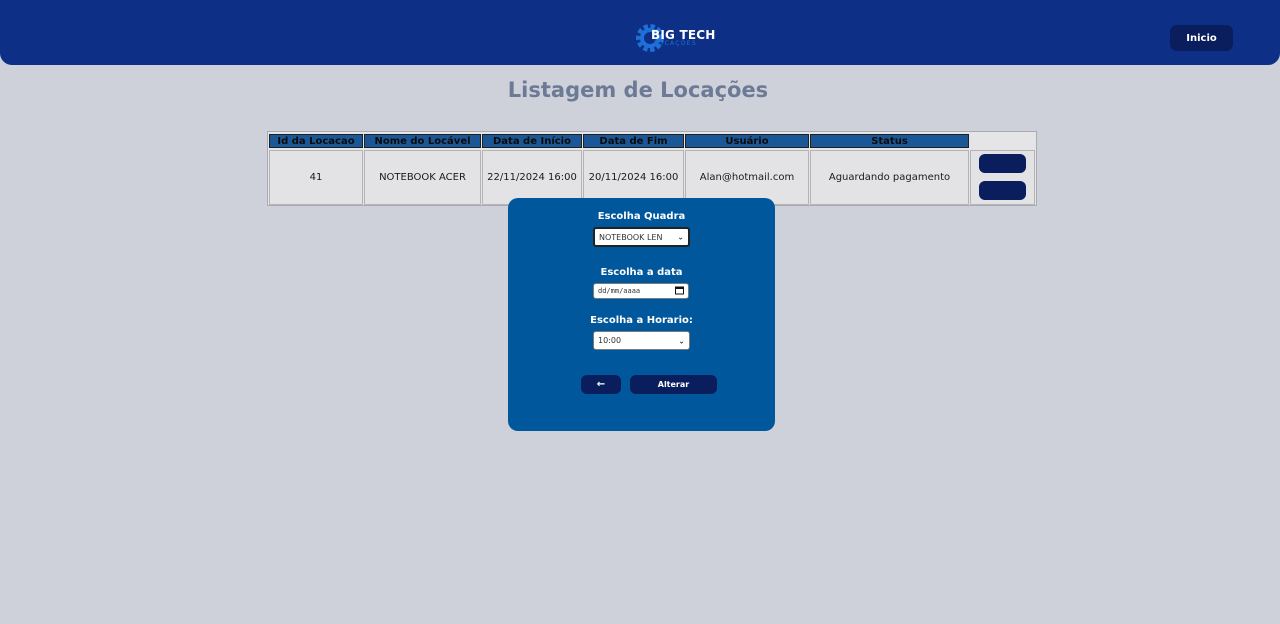 The height and width of the screenshot is (624, 1280). What do you see at coordinates (641, 340) in the screenshot?
I see `horario-select: 10:00 ⌄` at bounding box center [641, 340].